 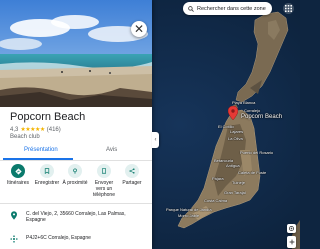 I want to click on directions-label: Itinéraires, so click(x=18, y=183).